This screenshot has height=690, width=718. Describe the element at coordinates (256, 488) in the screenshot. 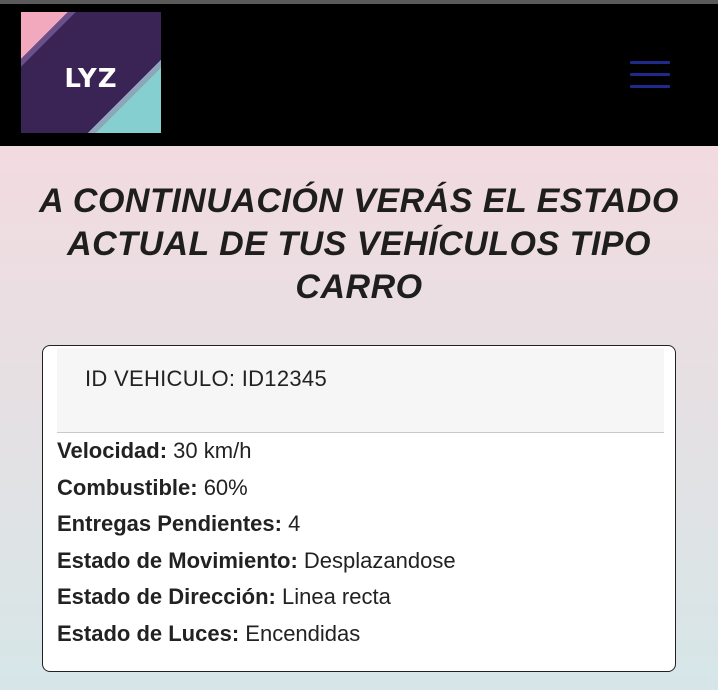

I see `status-fuel: Combustible: 60%` at that location.